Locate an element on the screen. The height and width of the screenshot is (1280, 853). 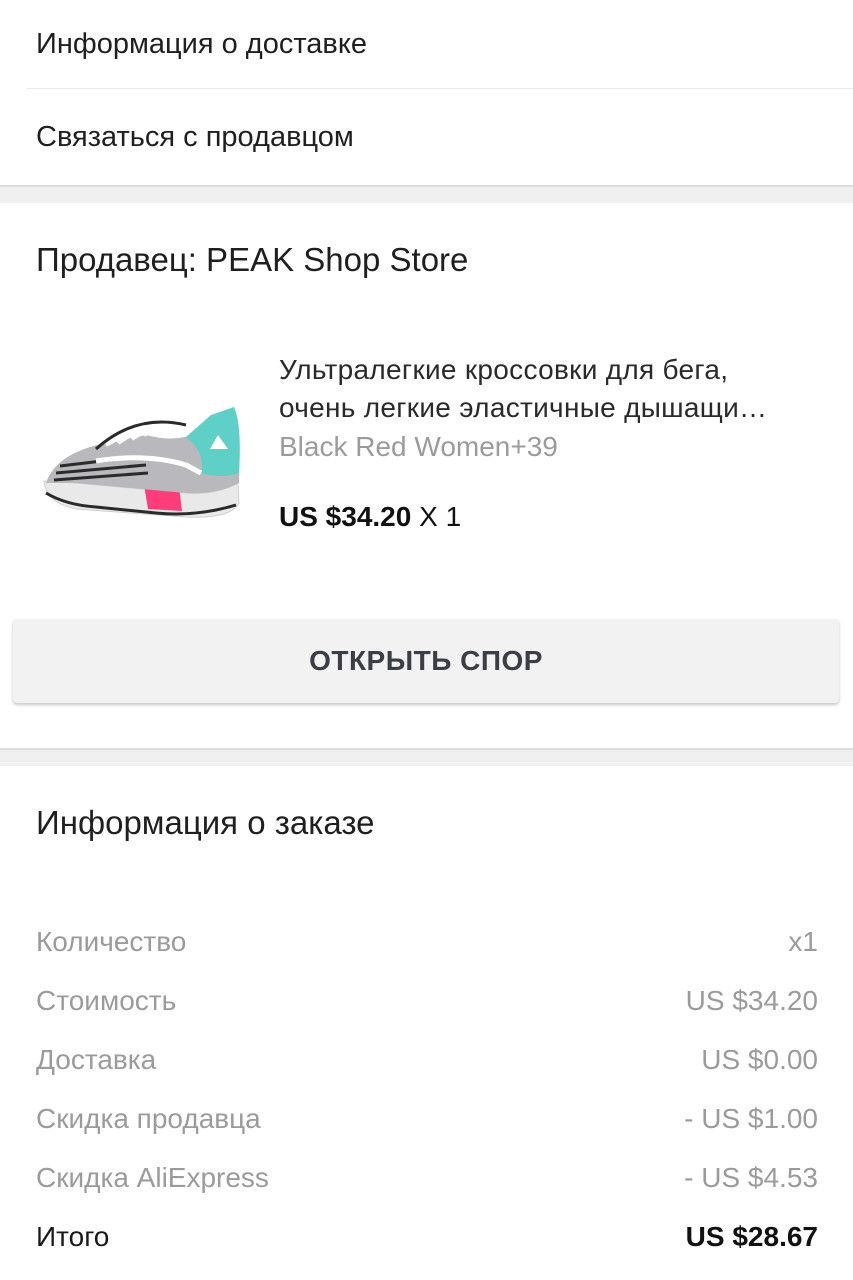
row-label: Скидка AliExpress is located at coordinates (152, 1177).